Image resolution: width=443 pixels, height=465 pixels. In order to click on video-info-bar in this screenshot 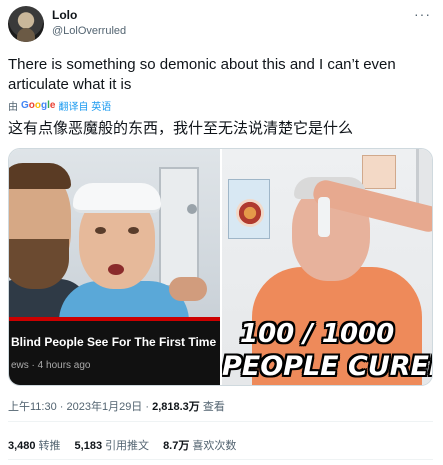, I will do `click(114, 351)`.